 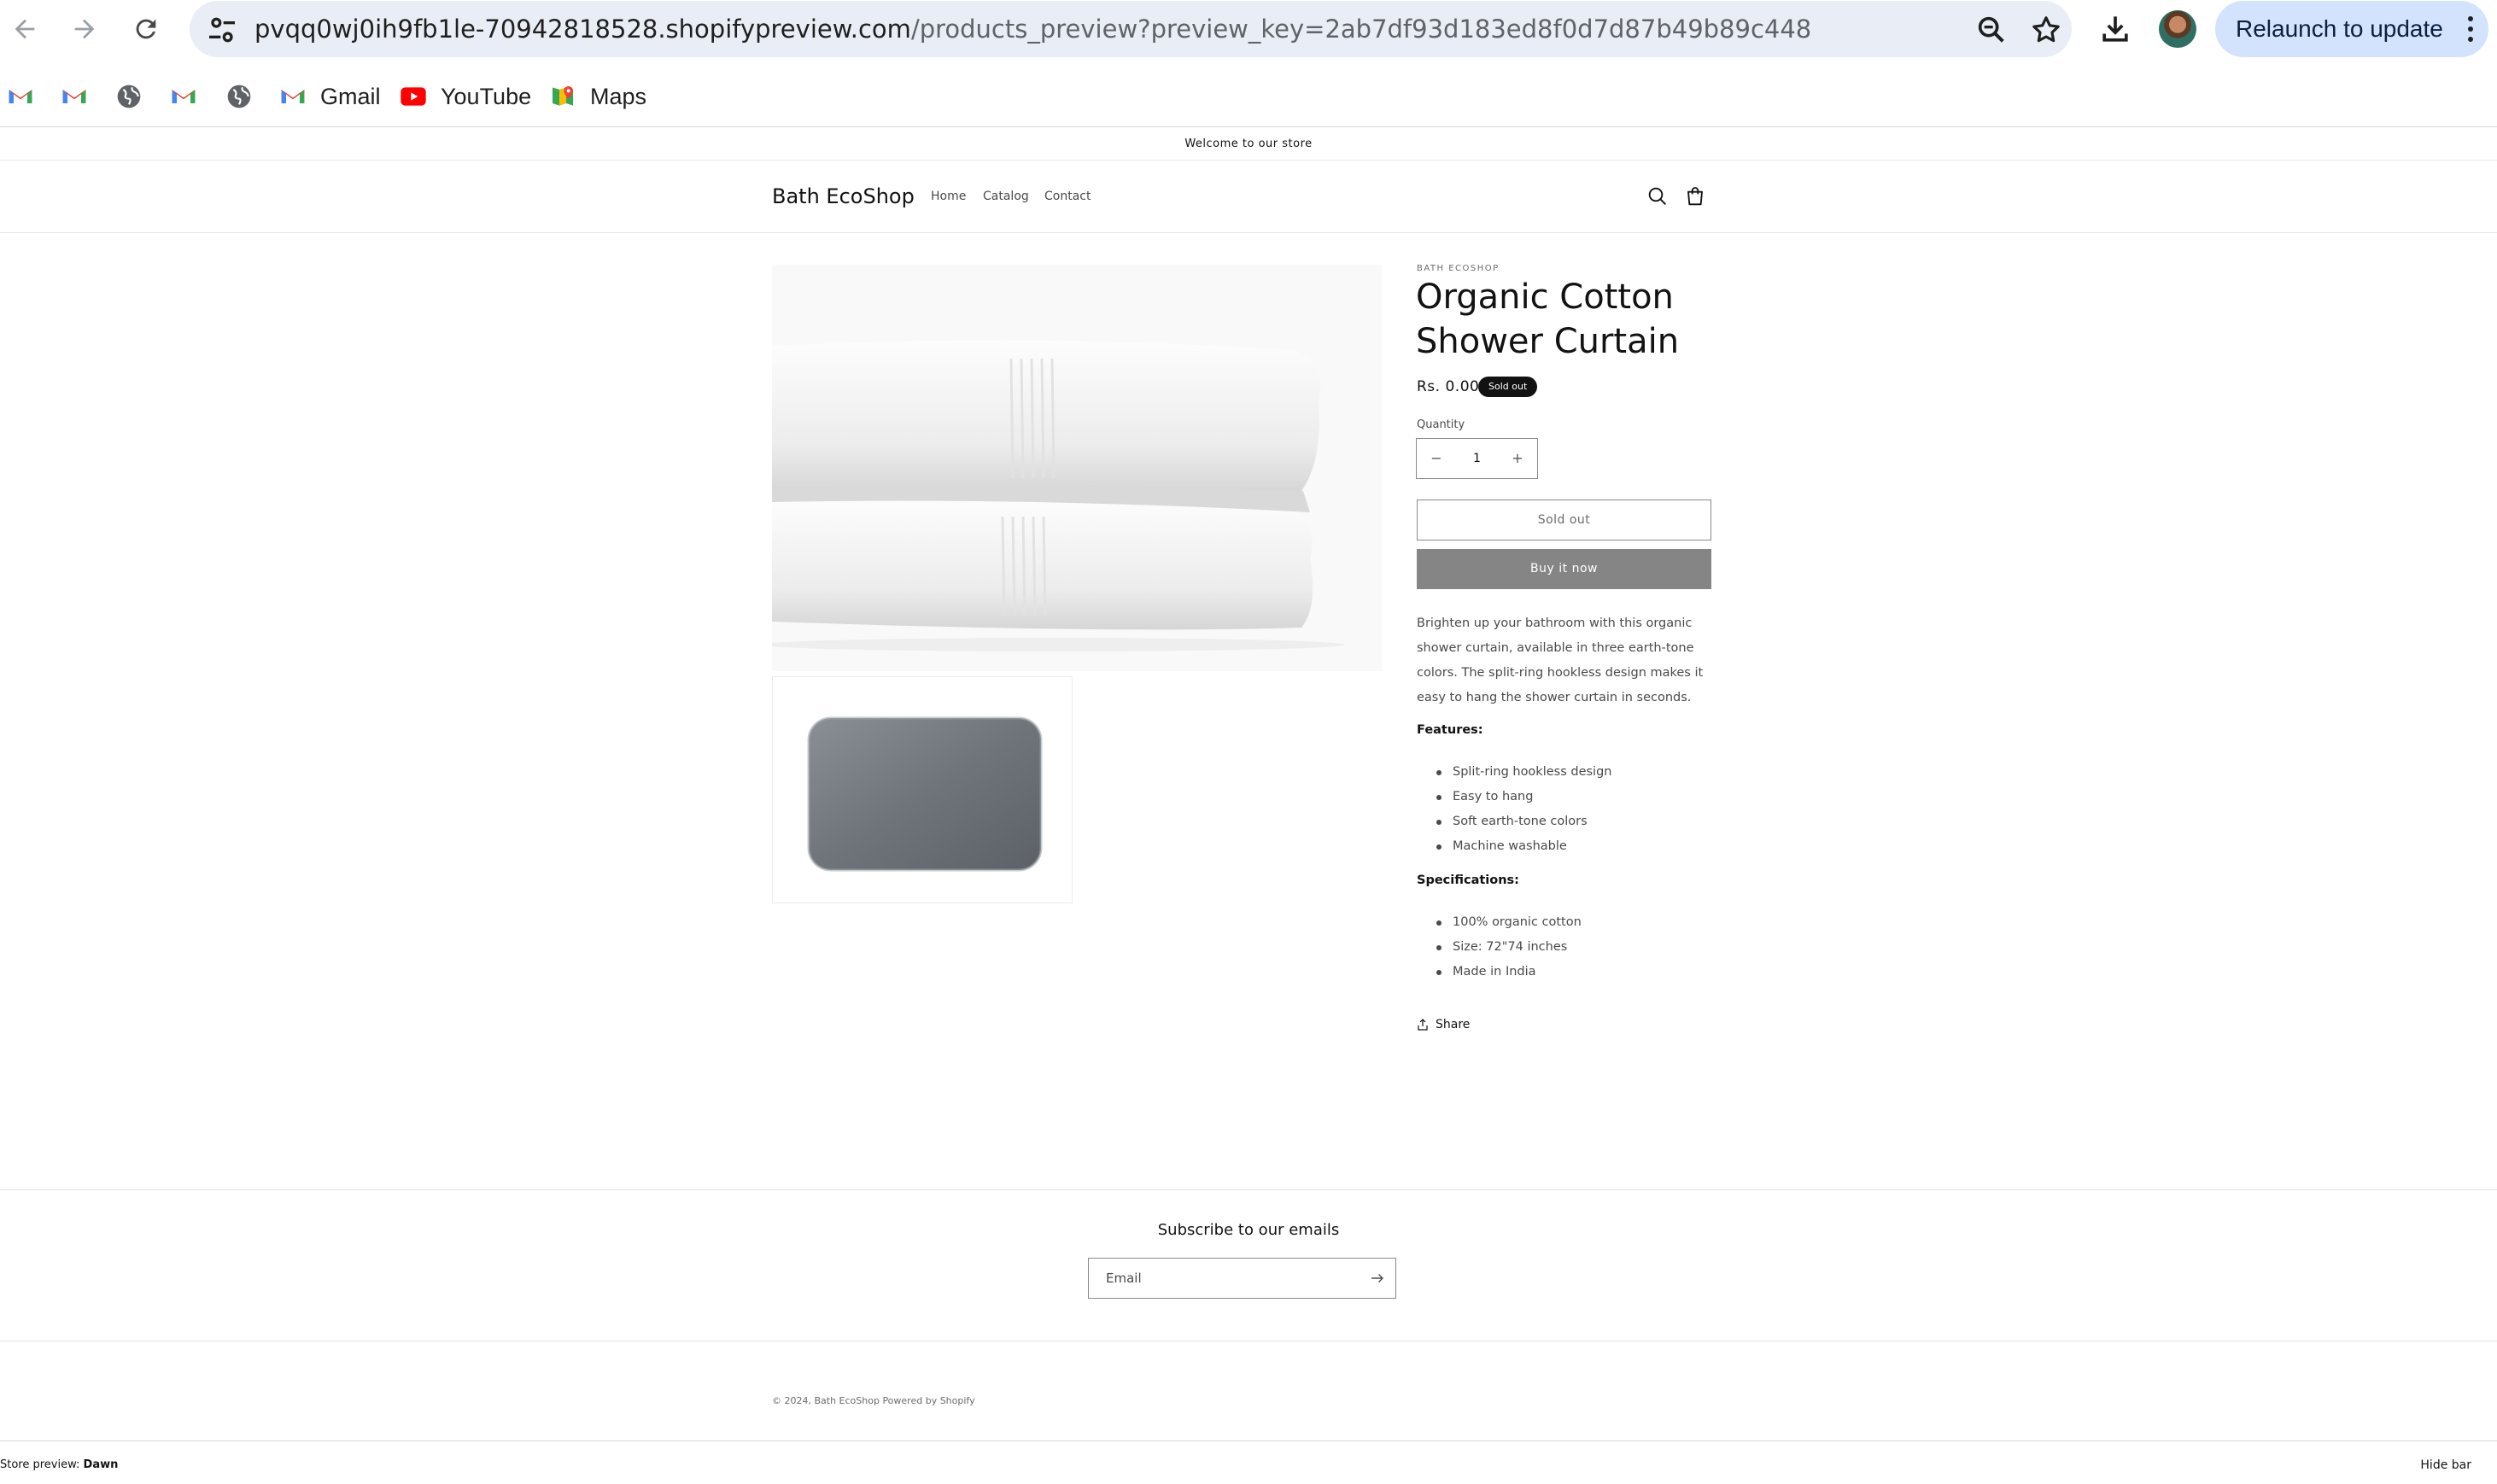 I want to click on quantity-label: Quantity, so click(x=1441, y=424).